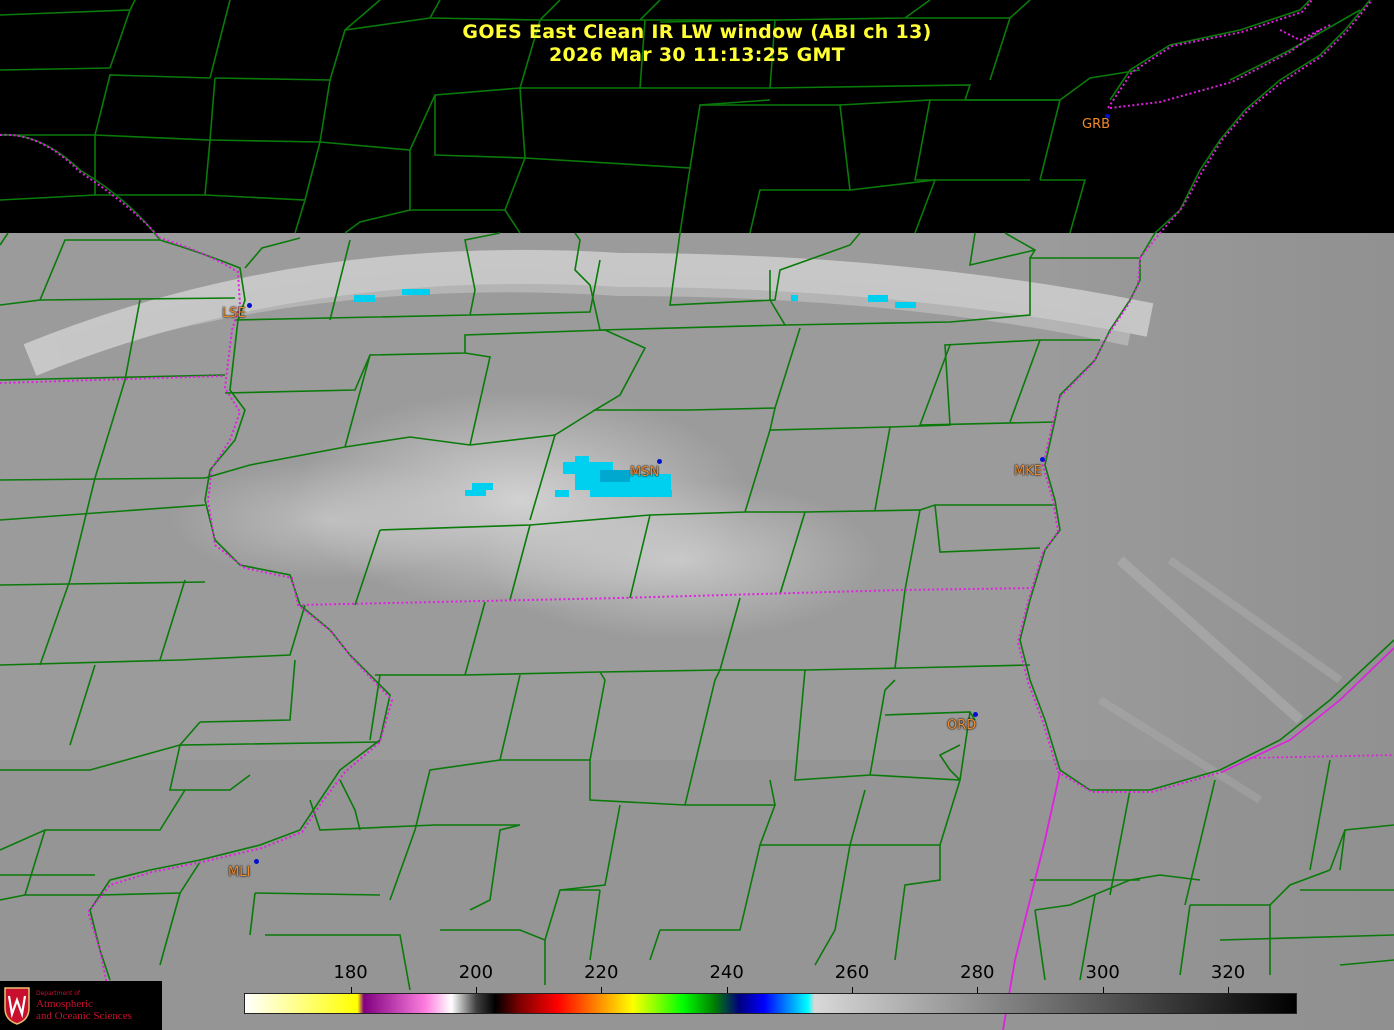  Describe the element at coordinates (770, 1003) in the screenshot. I see `temperature-colorbar` at that location.